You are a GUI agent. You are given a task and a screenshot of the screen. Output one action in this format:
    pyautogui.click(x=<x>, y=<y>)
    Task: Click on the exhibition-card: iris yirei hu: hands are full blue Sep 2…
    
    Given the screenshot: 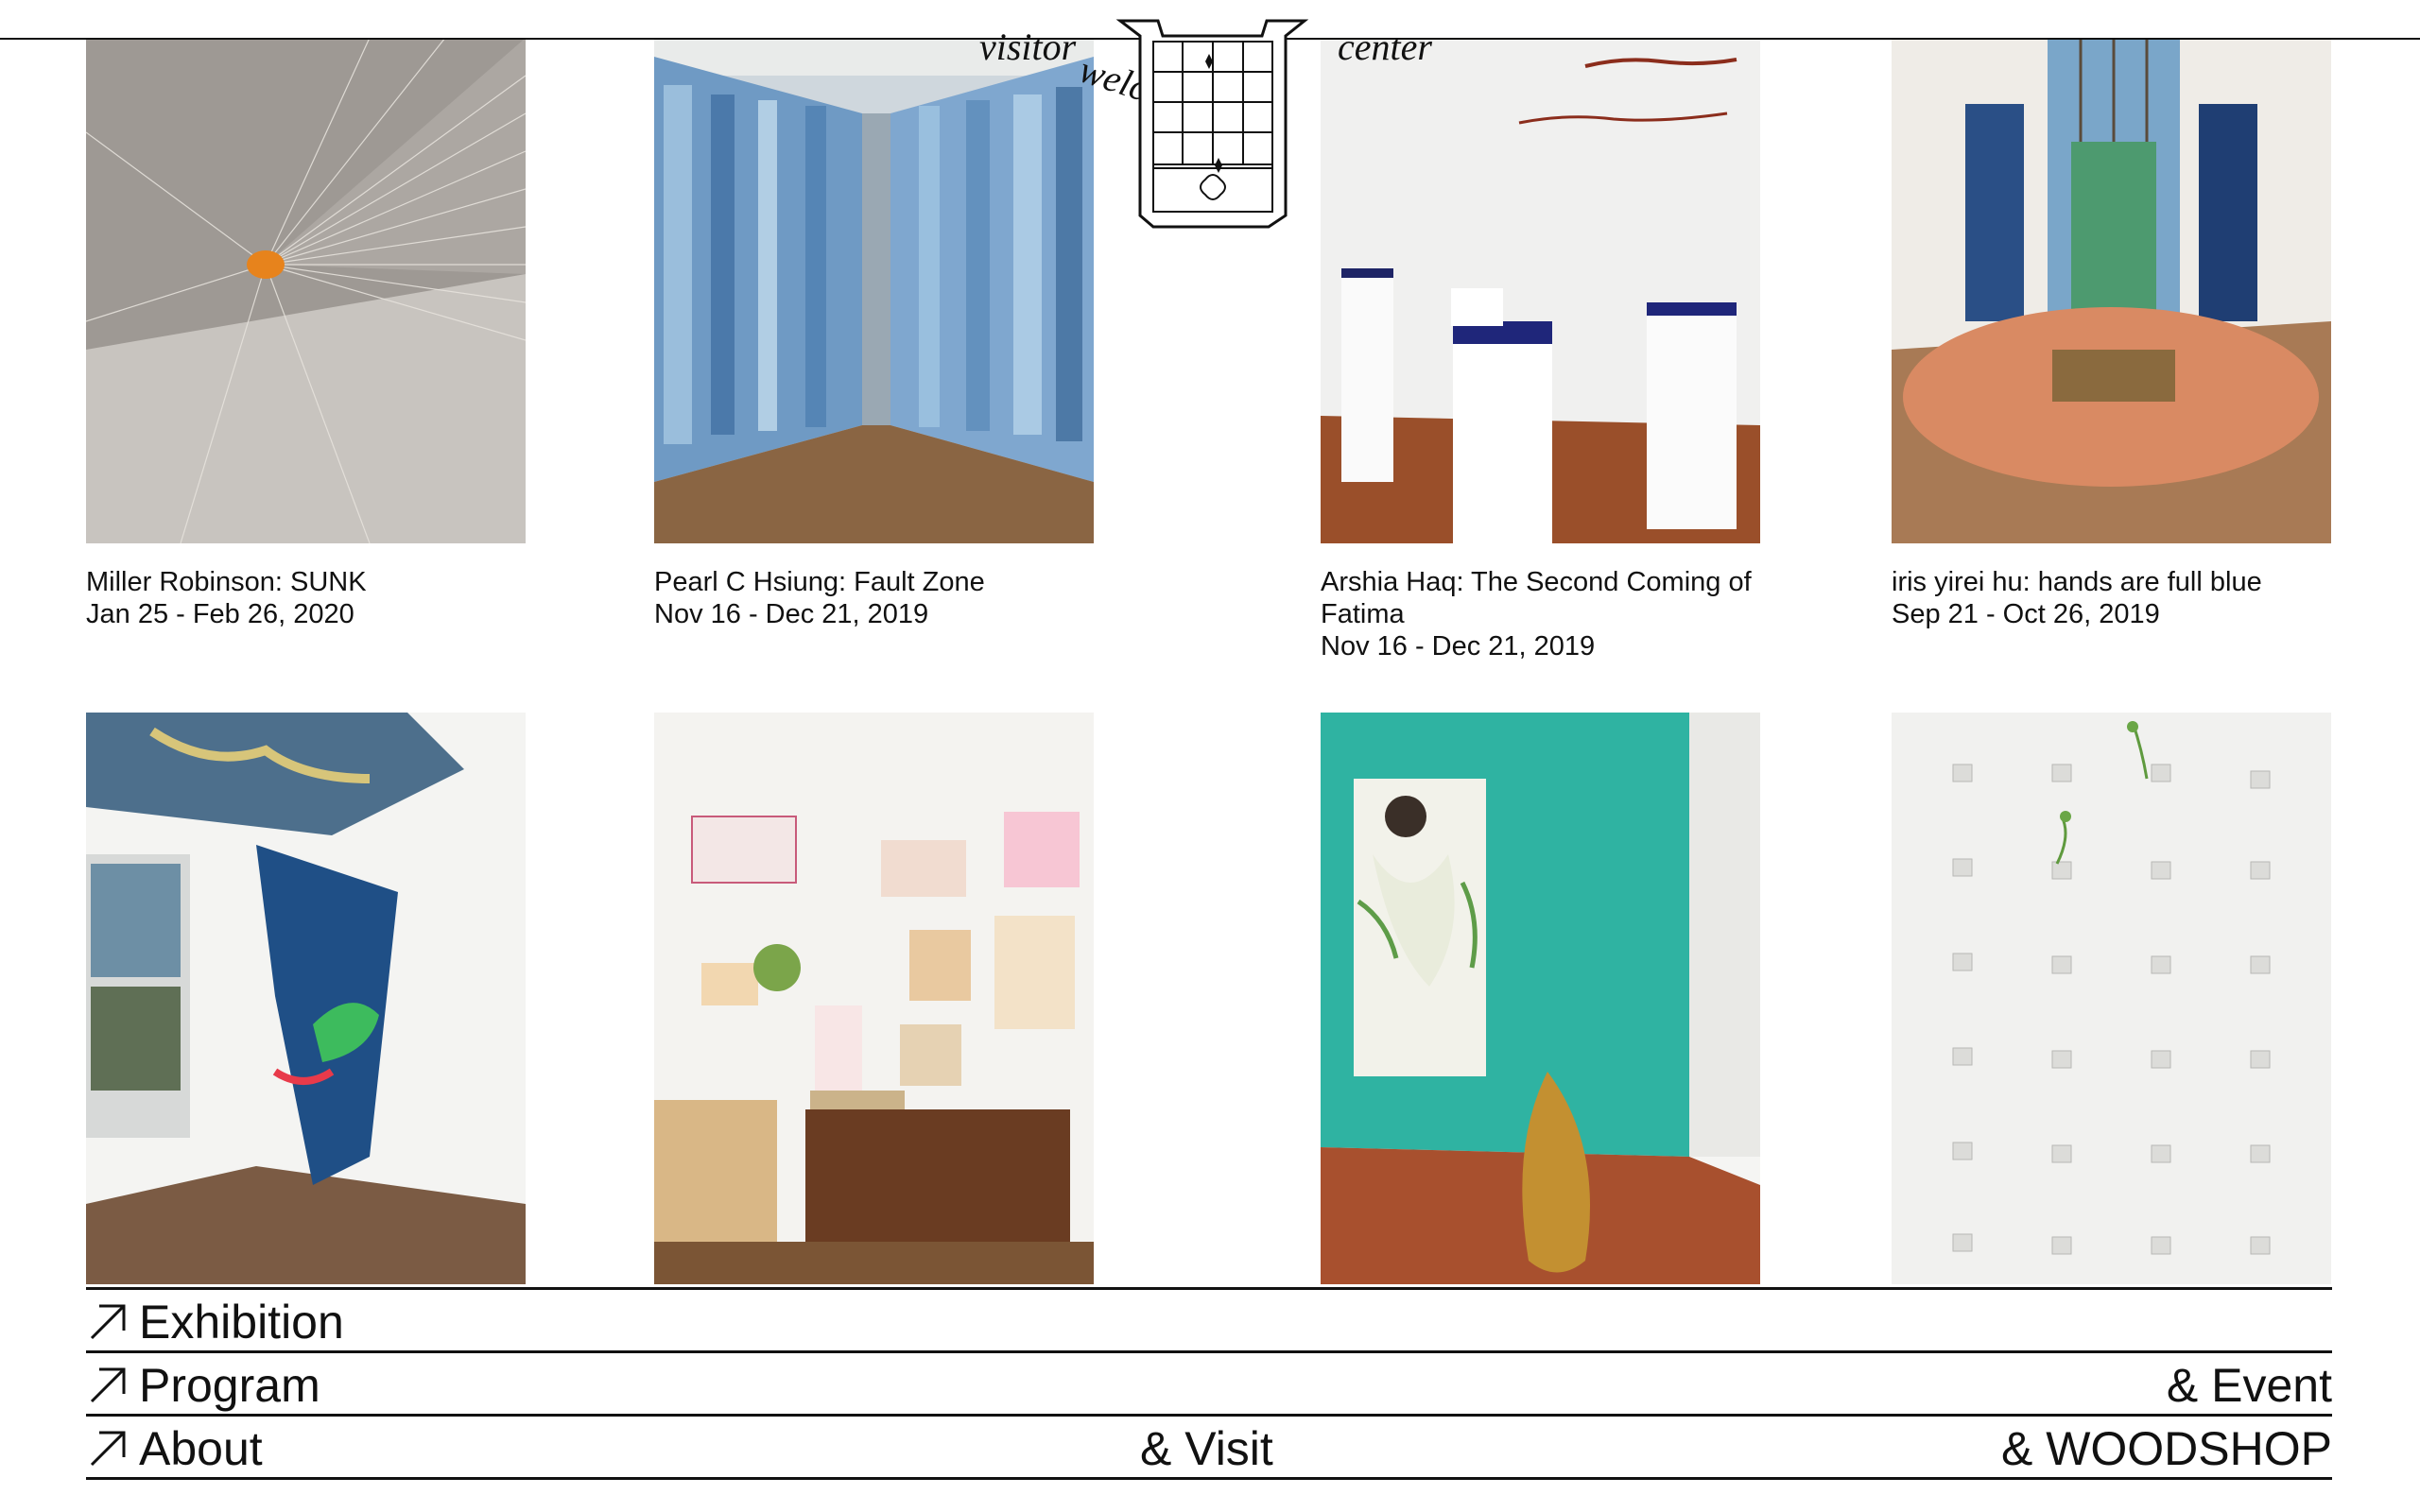 What is the action you would take?
    pyautogui.click(x=2111, y=334)
    